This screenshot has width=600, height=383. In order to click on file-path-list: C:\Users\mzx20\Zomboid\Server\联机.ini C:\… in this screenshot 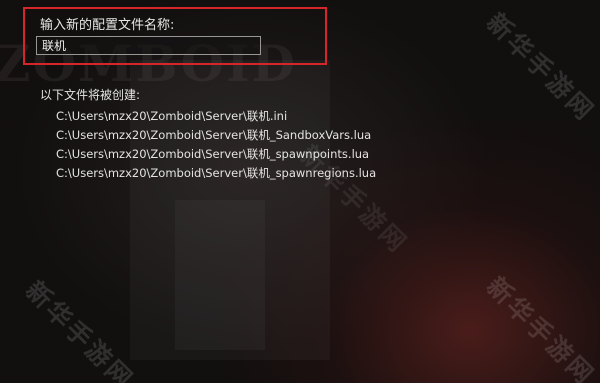, I will do `click(216, 145)`.